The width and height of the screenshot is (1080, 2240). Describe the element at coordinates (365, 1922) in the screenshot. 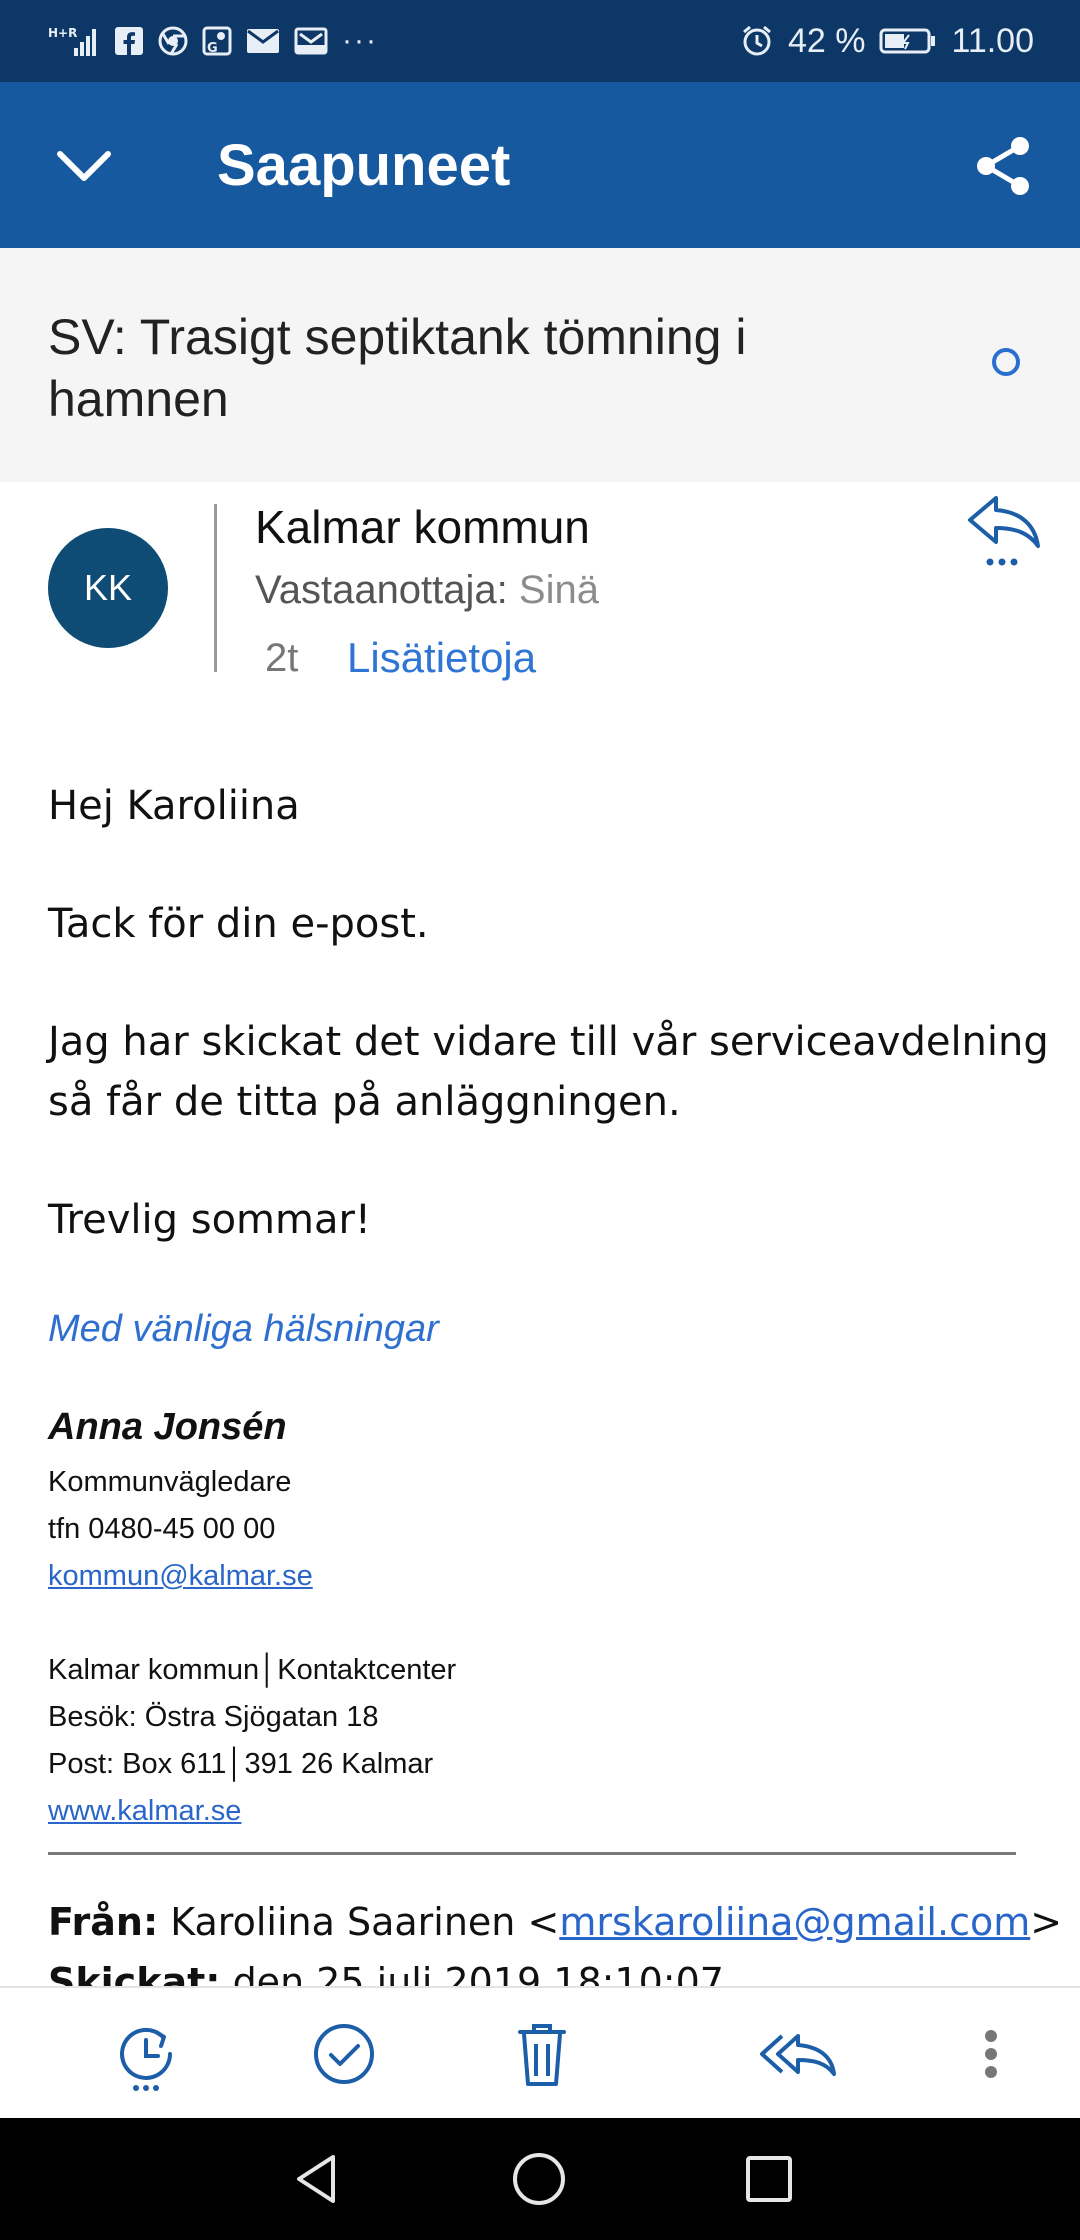

I see `quoted-from-name: Karoliina Saarinen <` at that location.